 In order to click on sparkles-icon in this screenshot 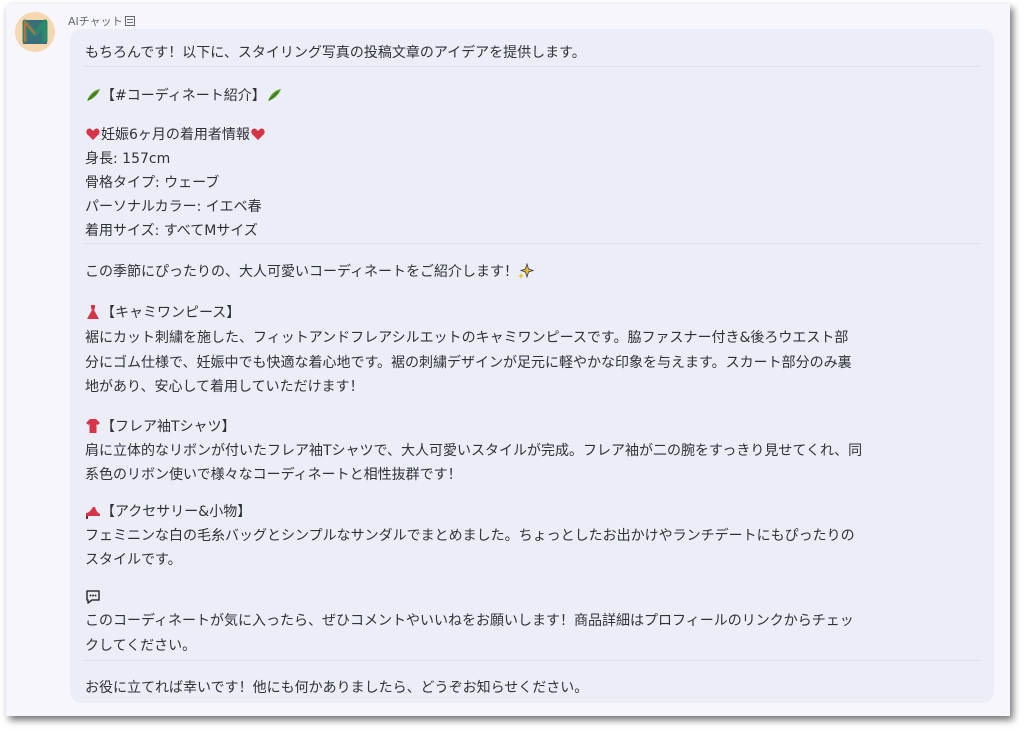, I will do `click(526, 271)`.